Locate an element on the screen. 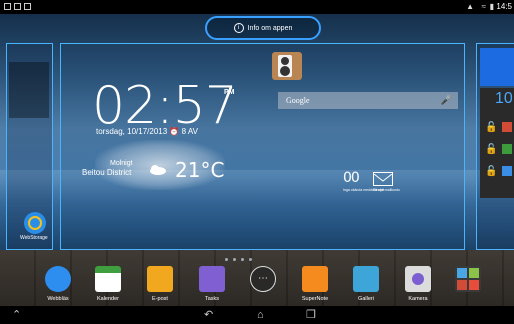 The width and height of the screenshot is (514, 324). mic-icon: 🎤 is located at coordinates (446, 100).